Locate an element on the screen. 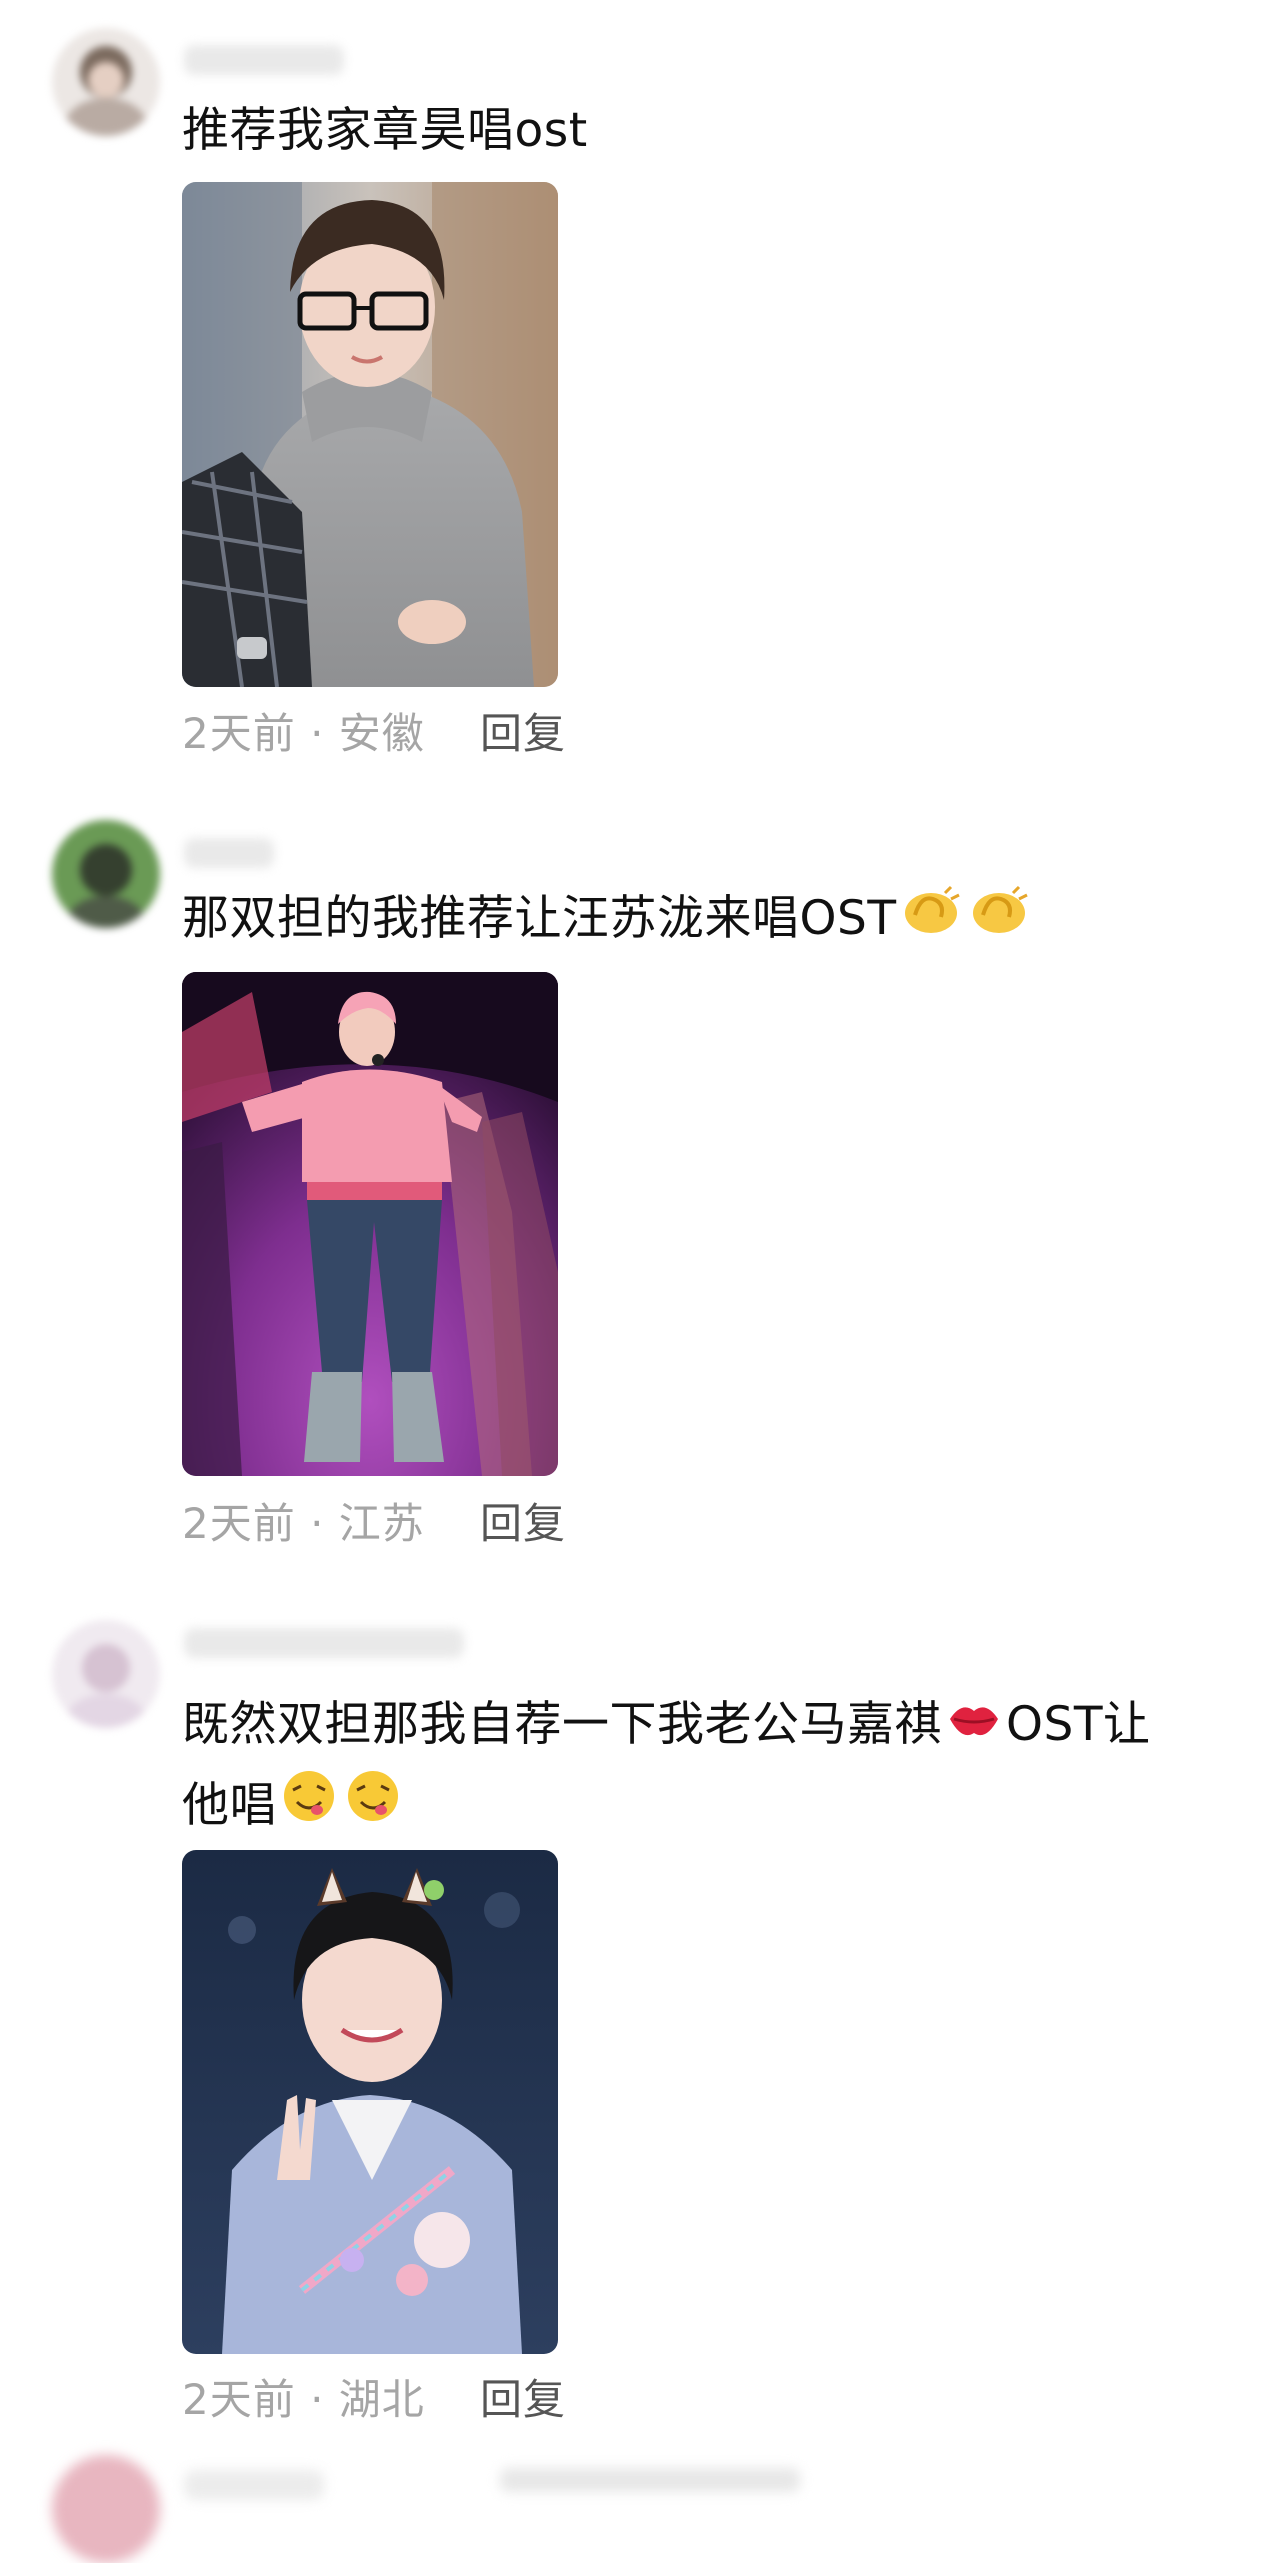 The image size is (1285, 2563). comment-text-content: OST让 is located at coordinates (1078, 1724).